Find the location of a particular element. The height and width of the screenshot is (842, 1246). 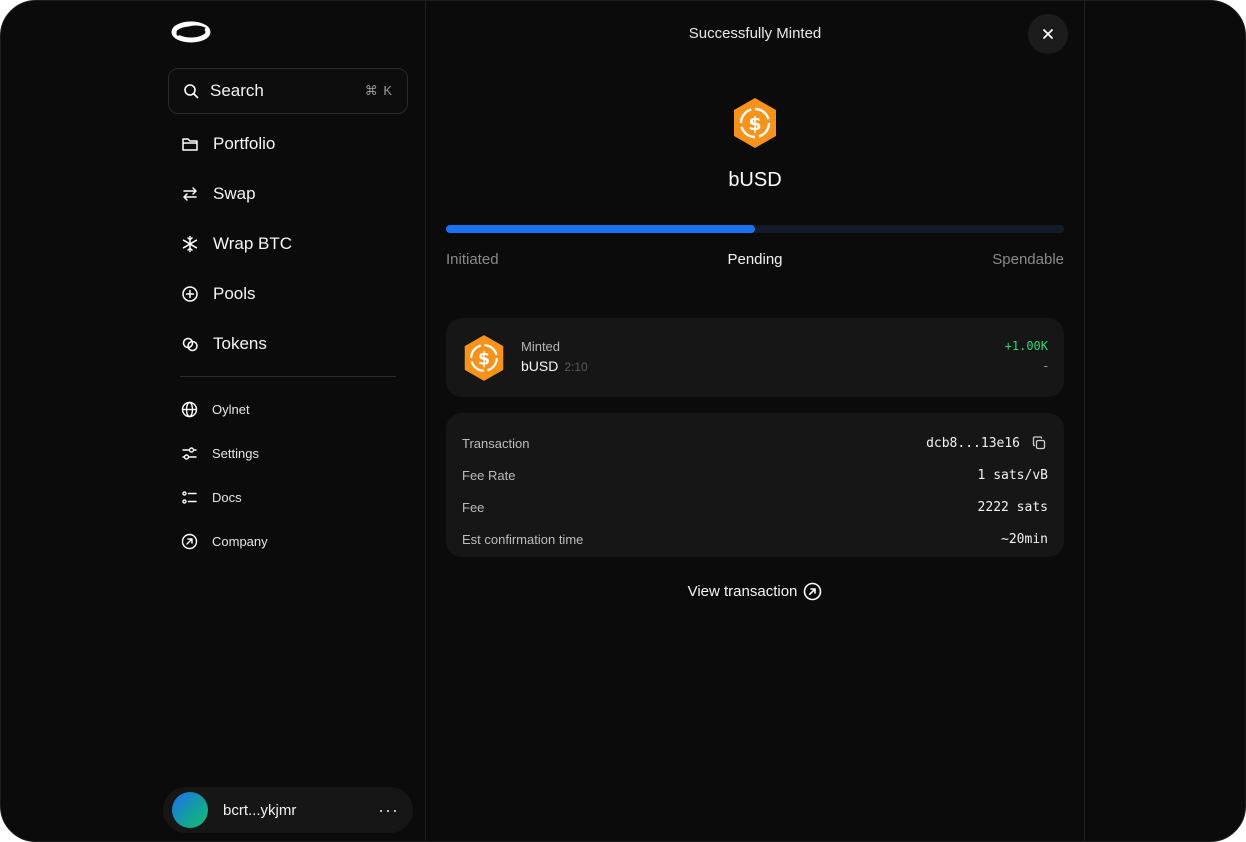

minted-time: 2:10 is located at coordinates (576, 367).